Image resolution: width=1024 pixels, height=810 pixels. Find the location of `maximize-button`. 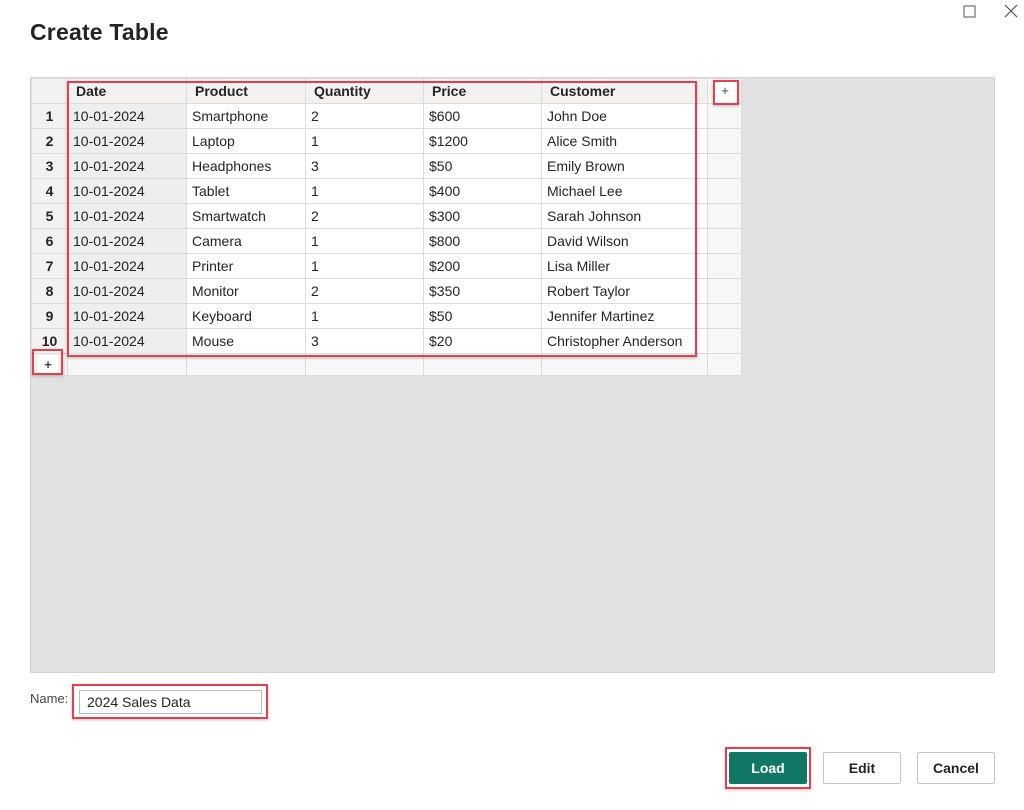

maximize-button is located at coordinates (969, 11).